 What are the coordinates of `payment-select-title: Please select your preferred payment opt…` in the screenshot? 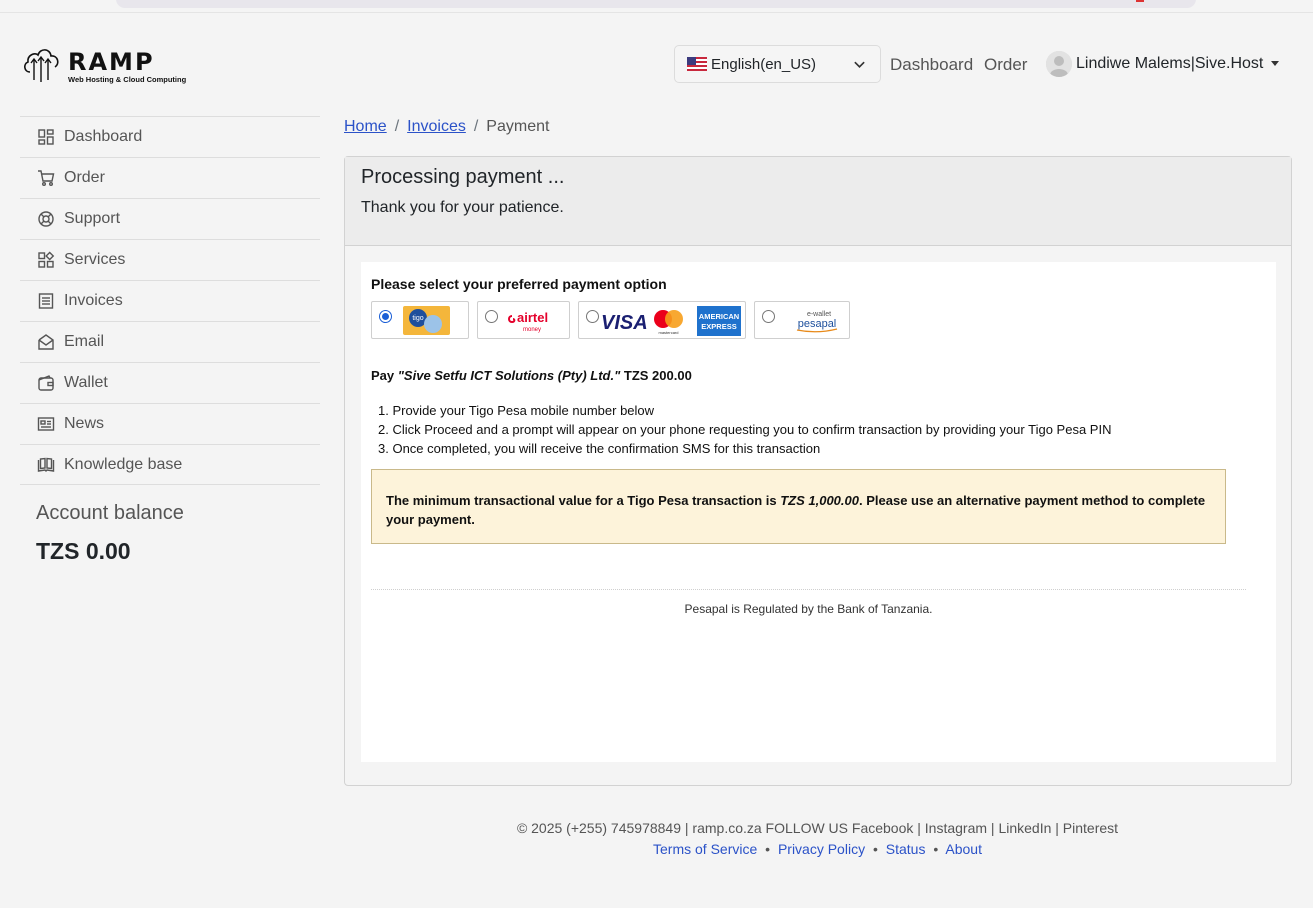 It's located at (519, 284).